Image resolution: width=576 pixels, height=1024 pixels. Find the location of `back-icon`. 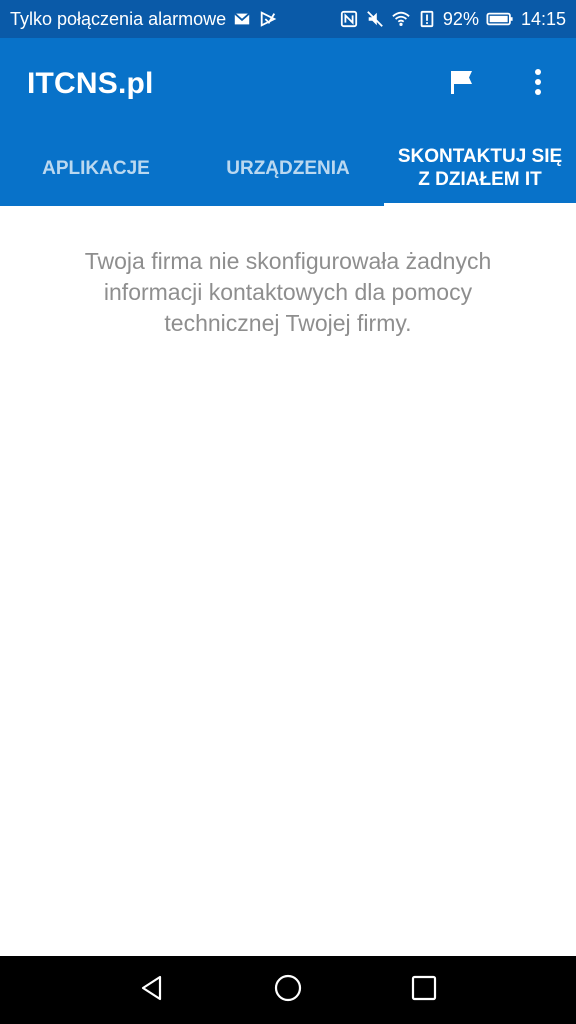

back-icon is located at coordinates (152, 990).